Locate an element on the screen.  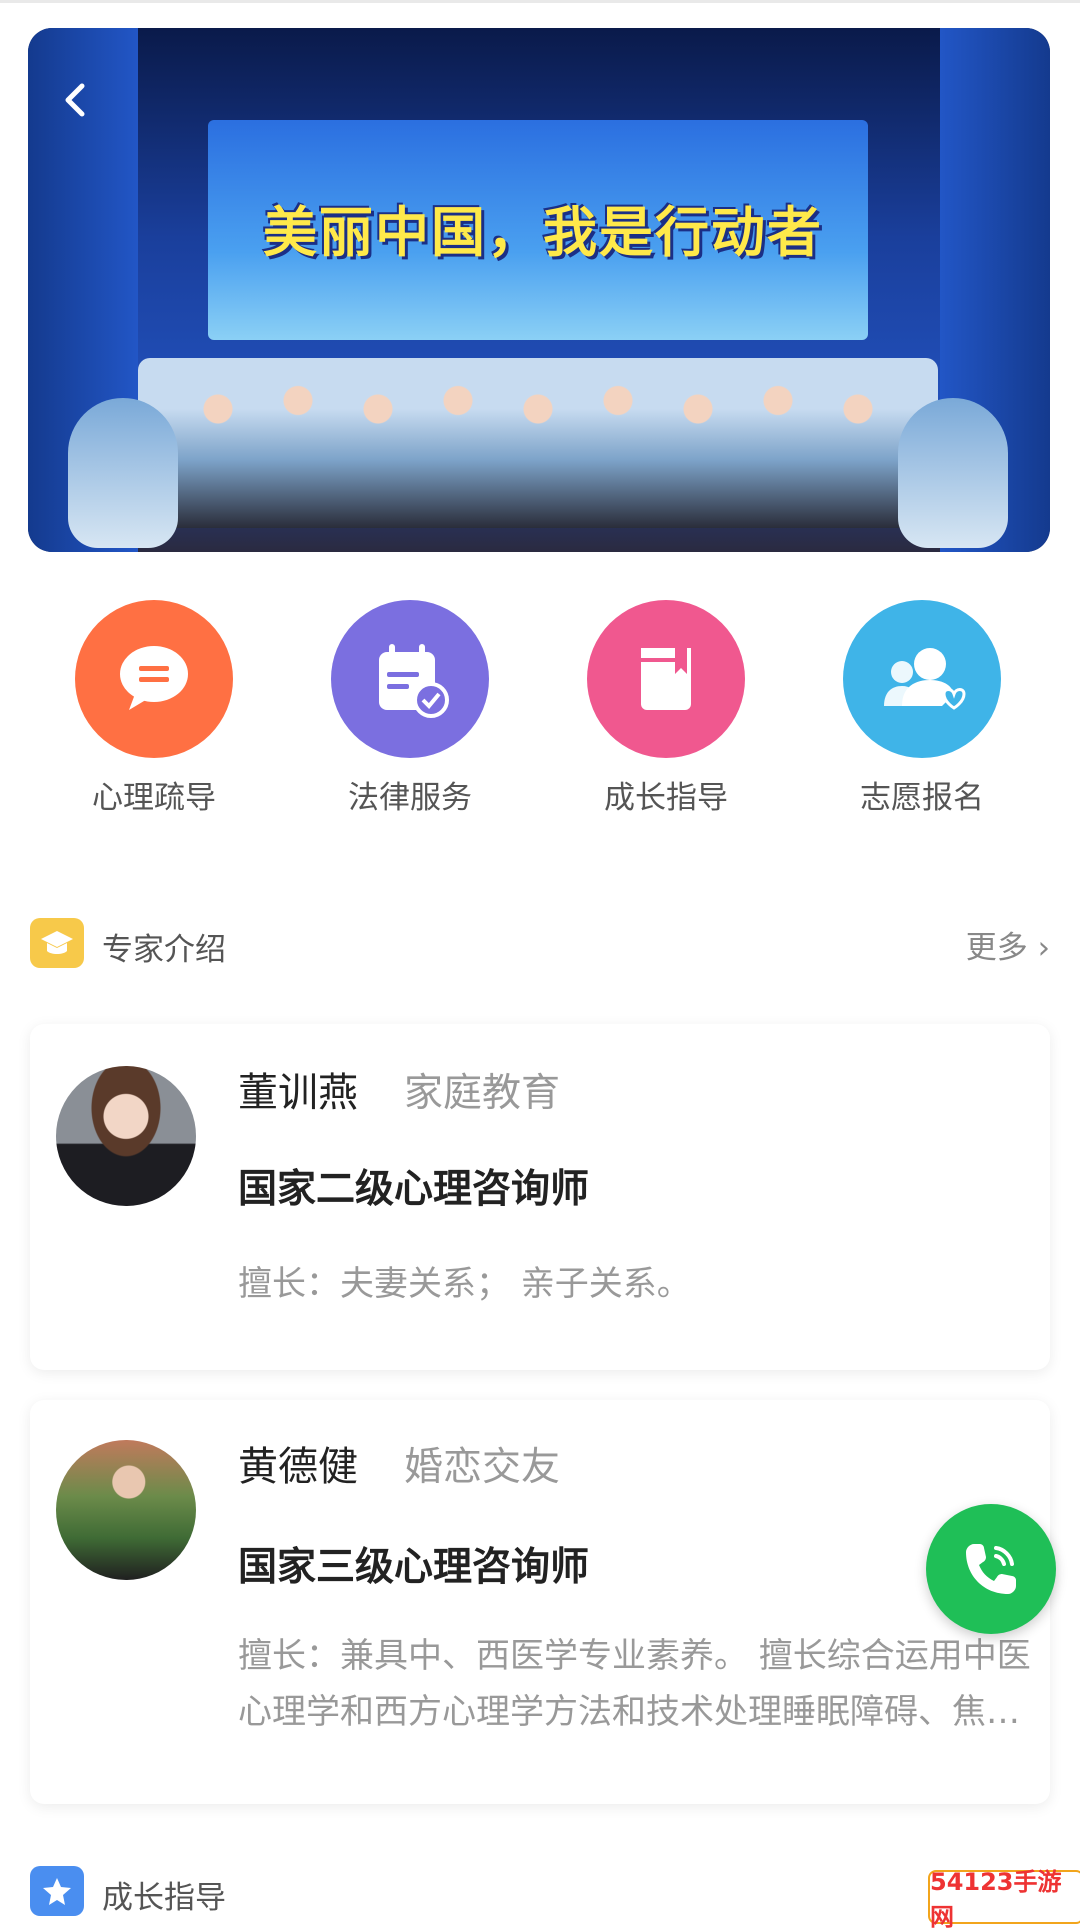
growth-section-title: 成长指导 is located at coordinates (164, 1898).